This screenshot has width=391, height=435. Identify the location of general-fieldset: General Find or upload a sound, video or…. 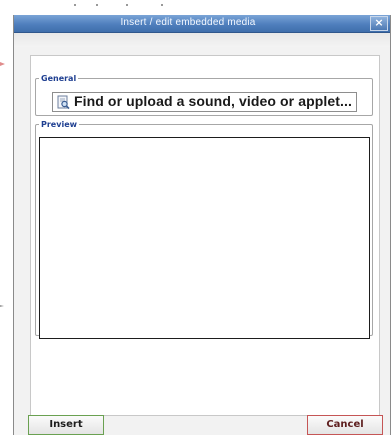
(204, 95).